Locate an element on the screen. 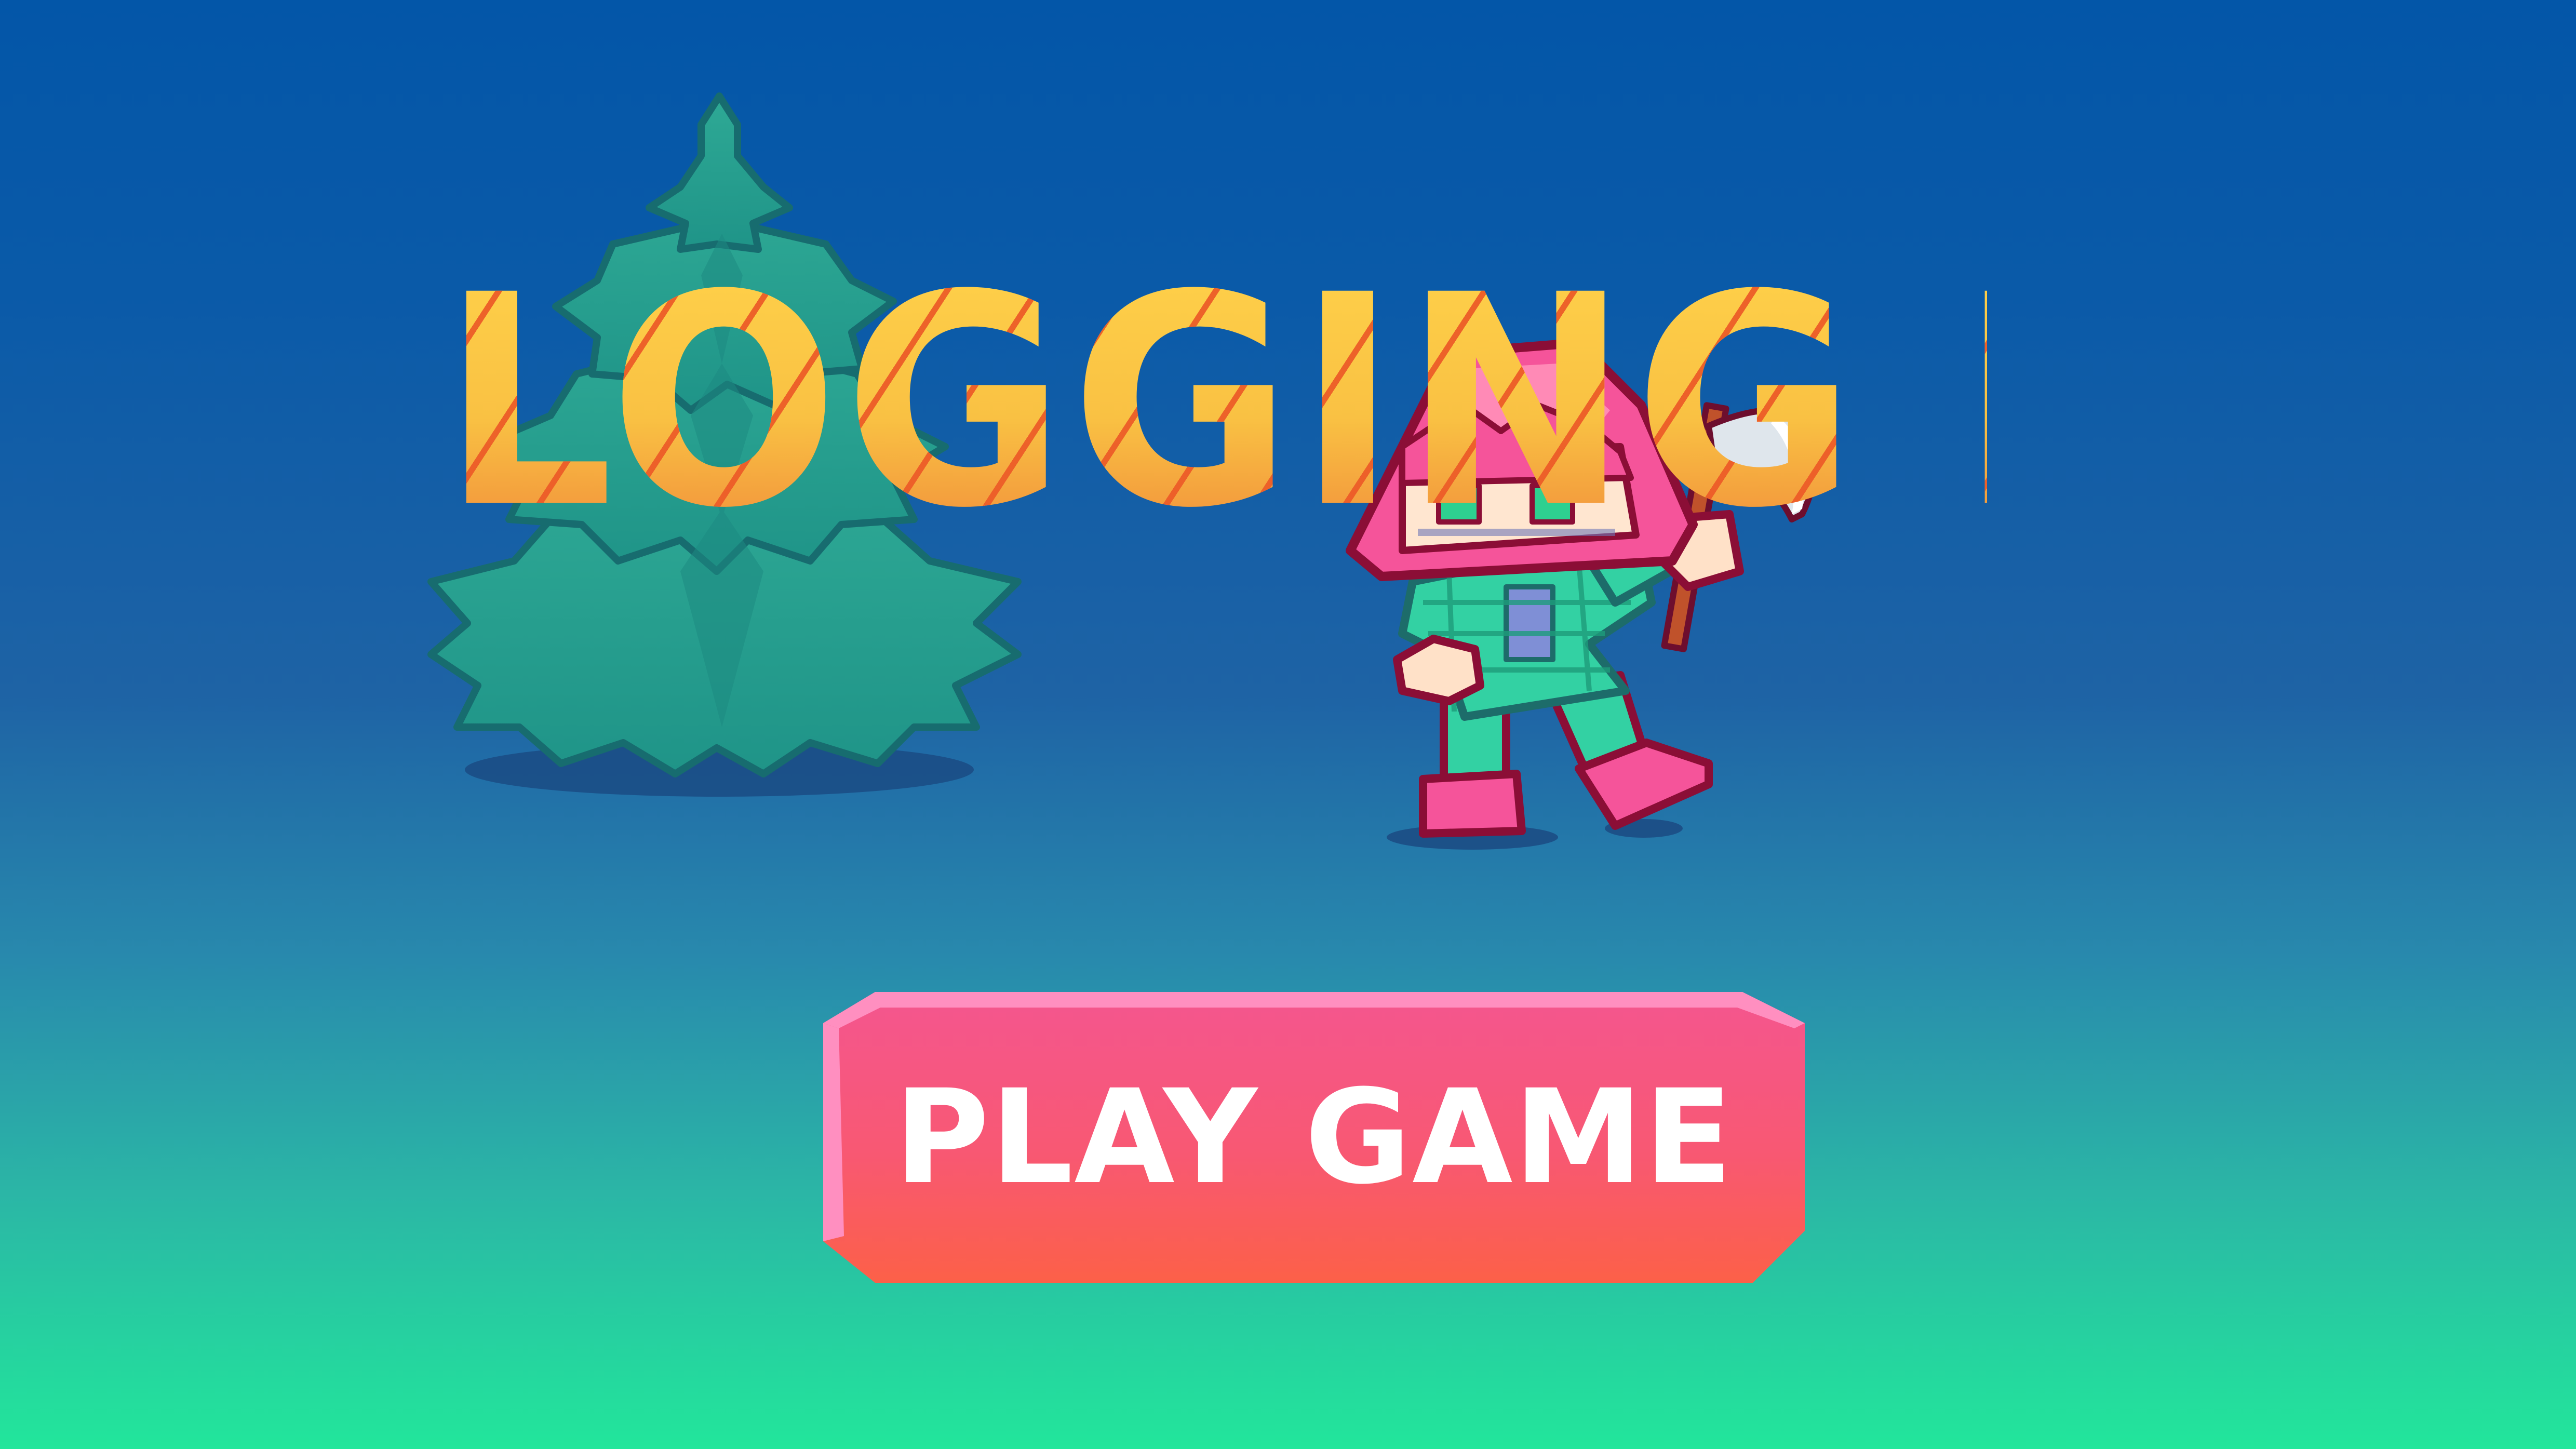  play-game-button-label: PLAY GAME is located at coordinates (1314, 1138).